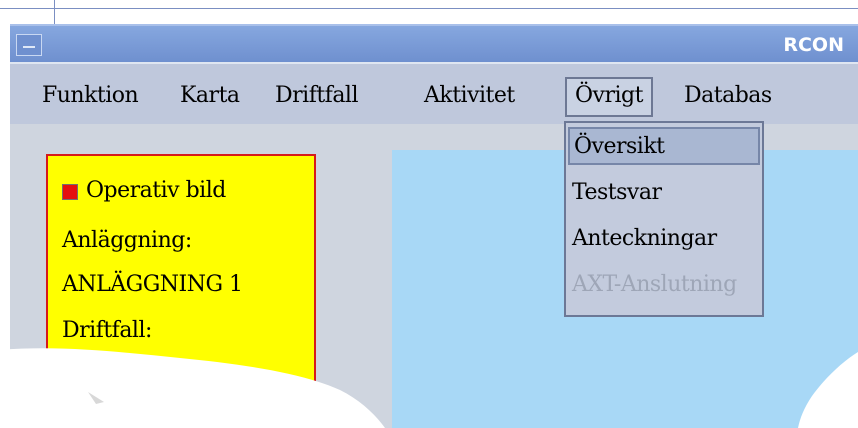 This screenshot has width=858, height=428. I want to click on facility-label: Anläggning:, so click(127, 240).